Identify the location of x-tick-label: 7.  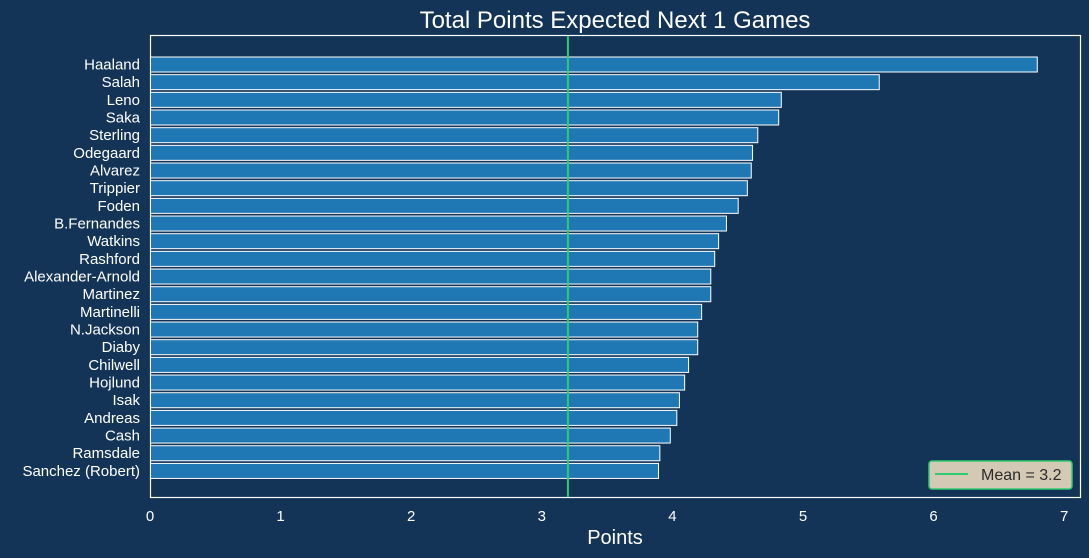
(1064, 516).